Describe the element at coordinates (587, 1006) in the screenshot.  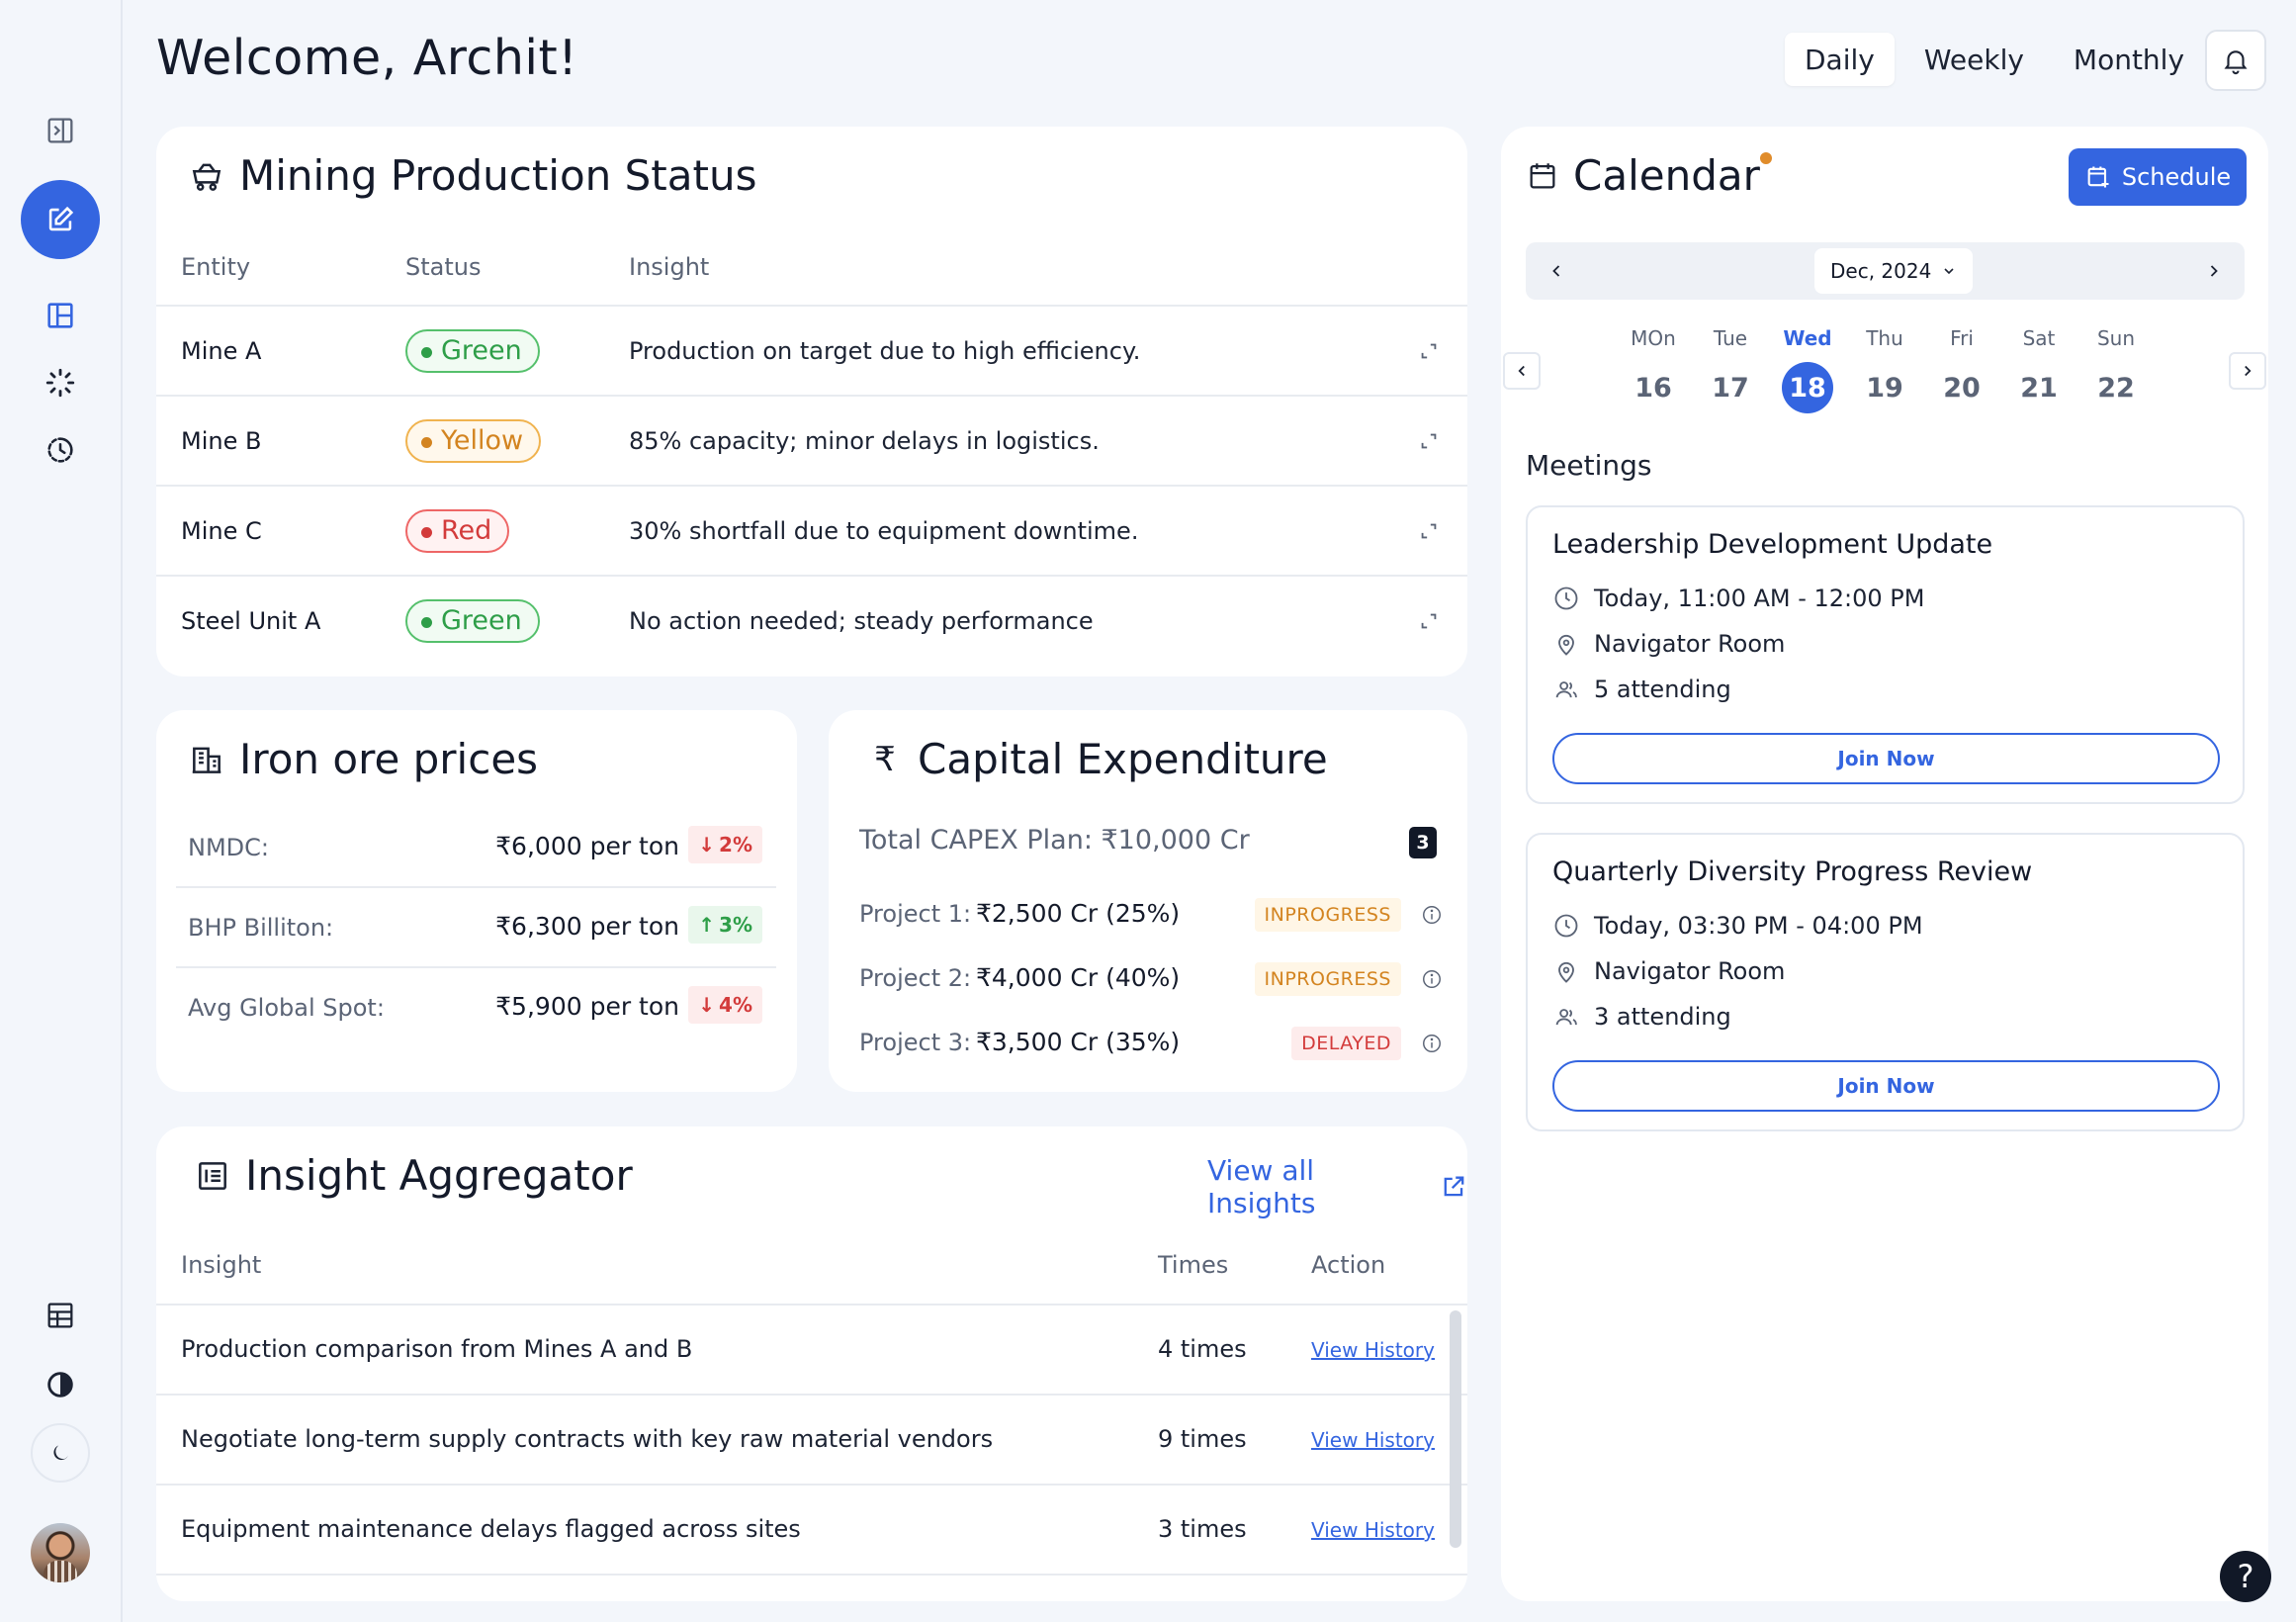
I see `price-value: ₹5,900 per ton` at that location.